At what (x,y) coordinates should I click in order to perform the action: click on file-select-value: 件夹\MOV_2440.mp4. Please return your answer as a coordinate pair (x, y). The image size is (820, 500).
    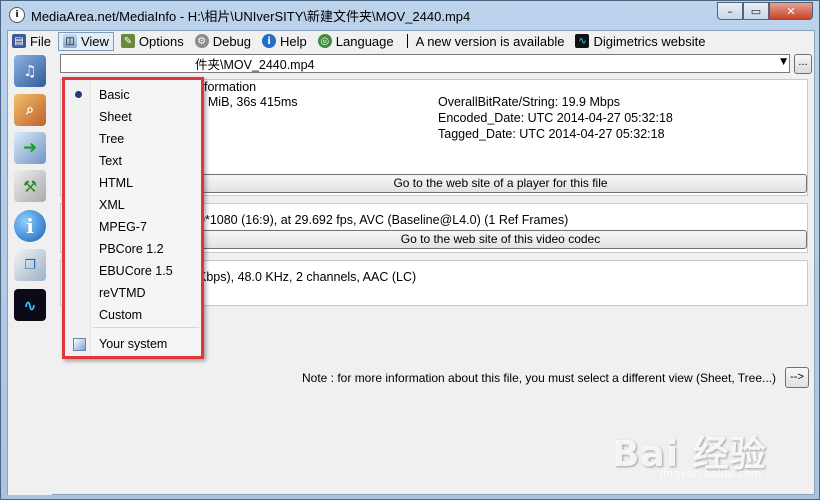
    Looking at the image, I should click on (255, 65).